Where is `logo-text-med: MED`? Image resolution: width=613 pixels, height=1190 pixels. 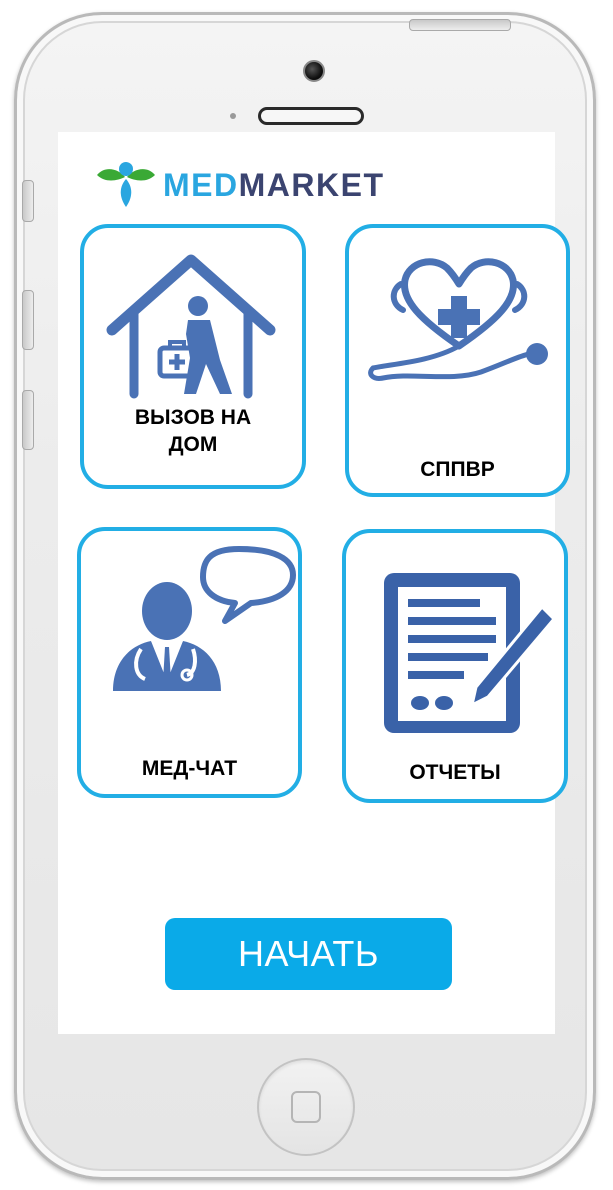
logo-text-med: MED is located at coordinates (201, 184).